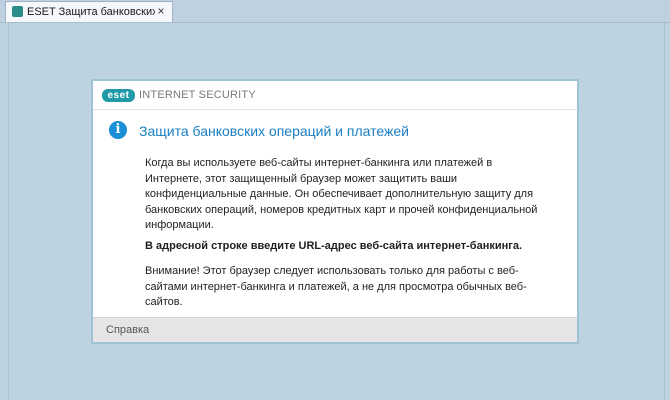 This screenshot has width=670, height=400. Describe the element at coordinates (335, 95) in the screenshot. I see `dialog-header: eset INTERNET SECURITY` at that location.